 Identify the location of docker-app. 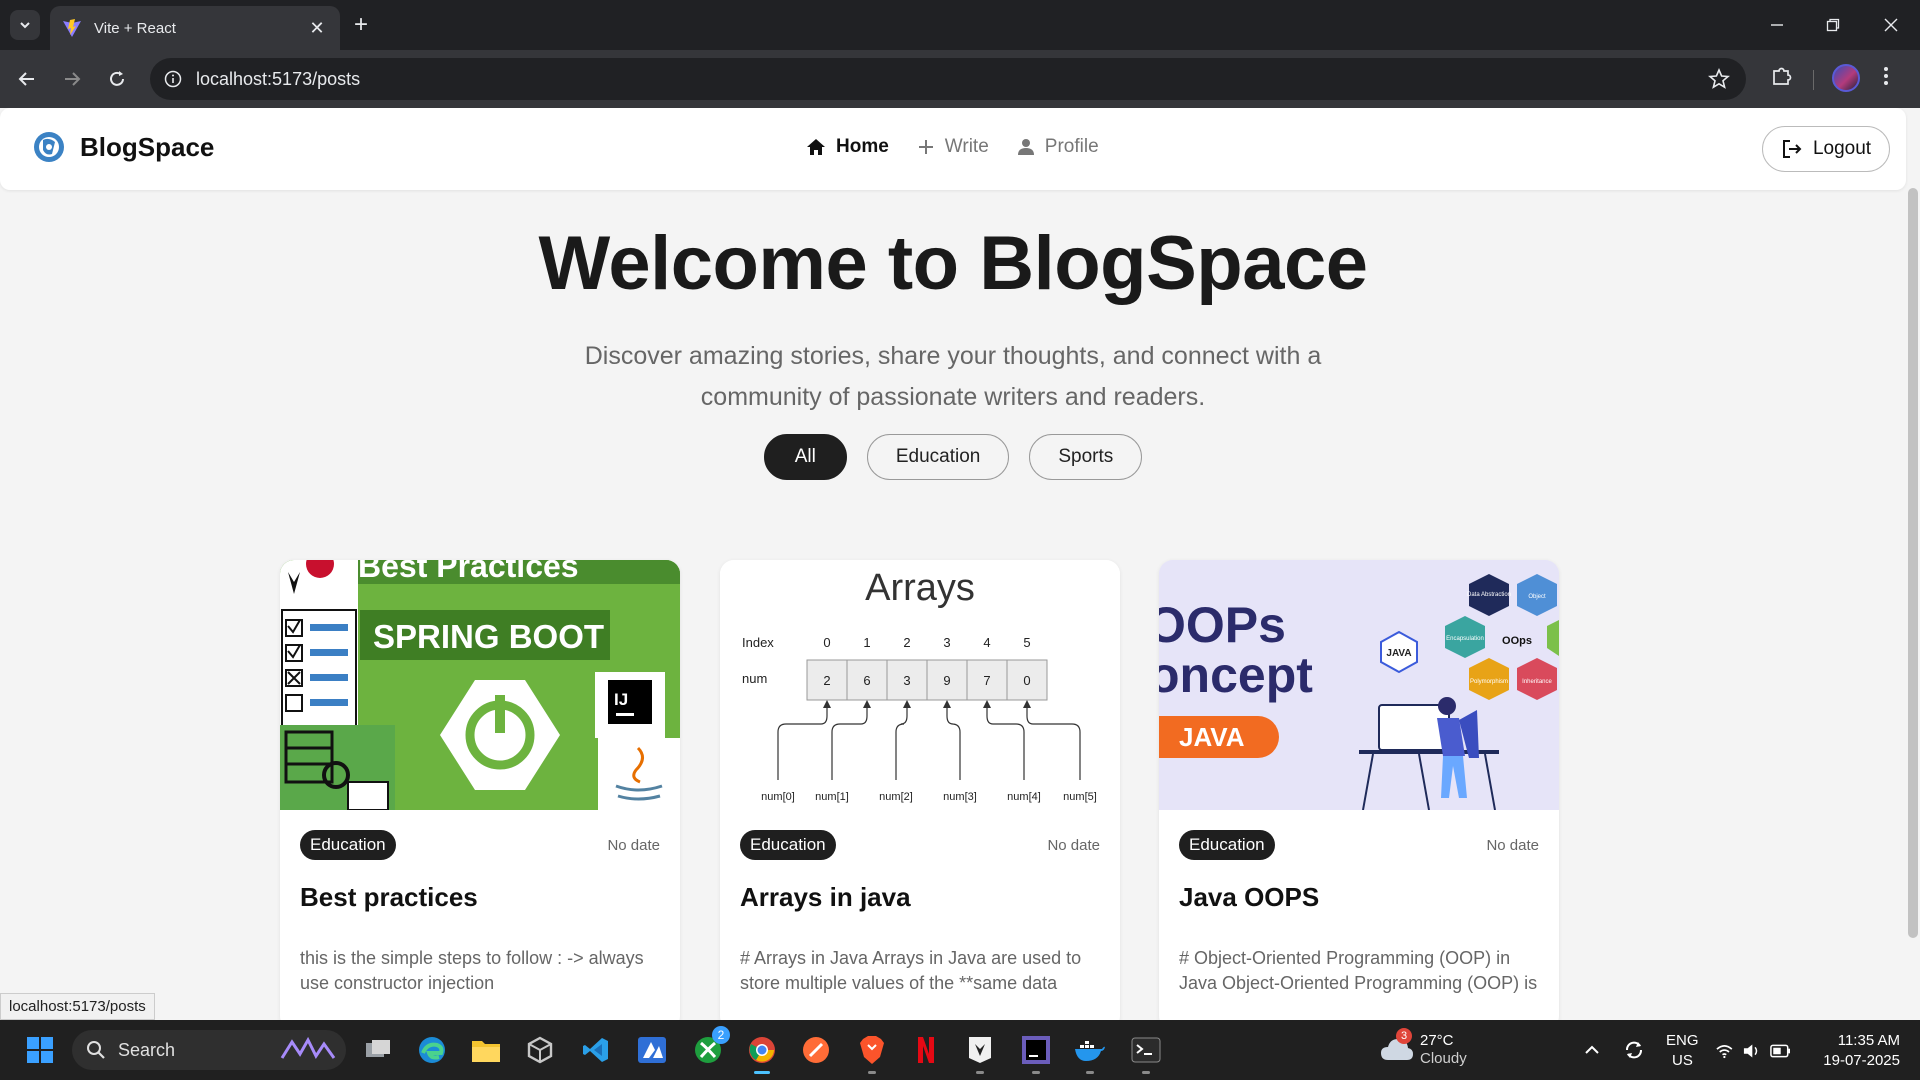
(1090, 1052).